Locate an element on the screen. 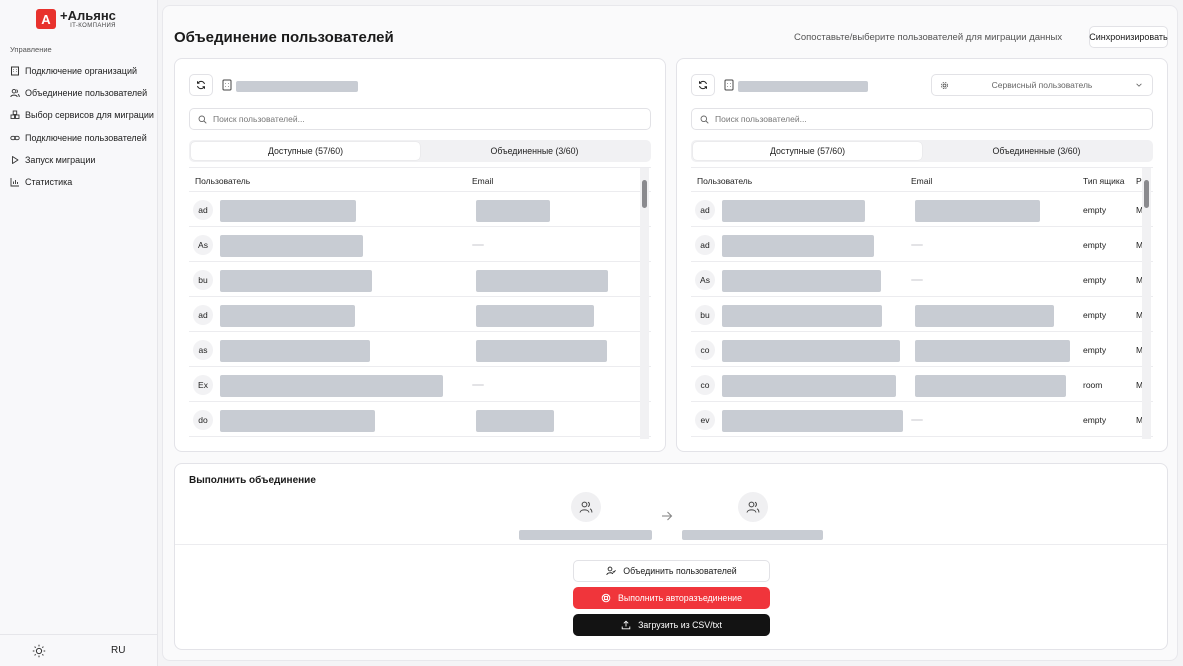 This screenshot has width=1183, height=666. sidebar-item-user-connect: Подключение пользователей is located at coordinates (82, 138).